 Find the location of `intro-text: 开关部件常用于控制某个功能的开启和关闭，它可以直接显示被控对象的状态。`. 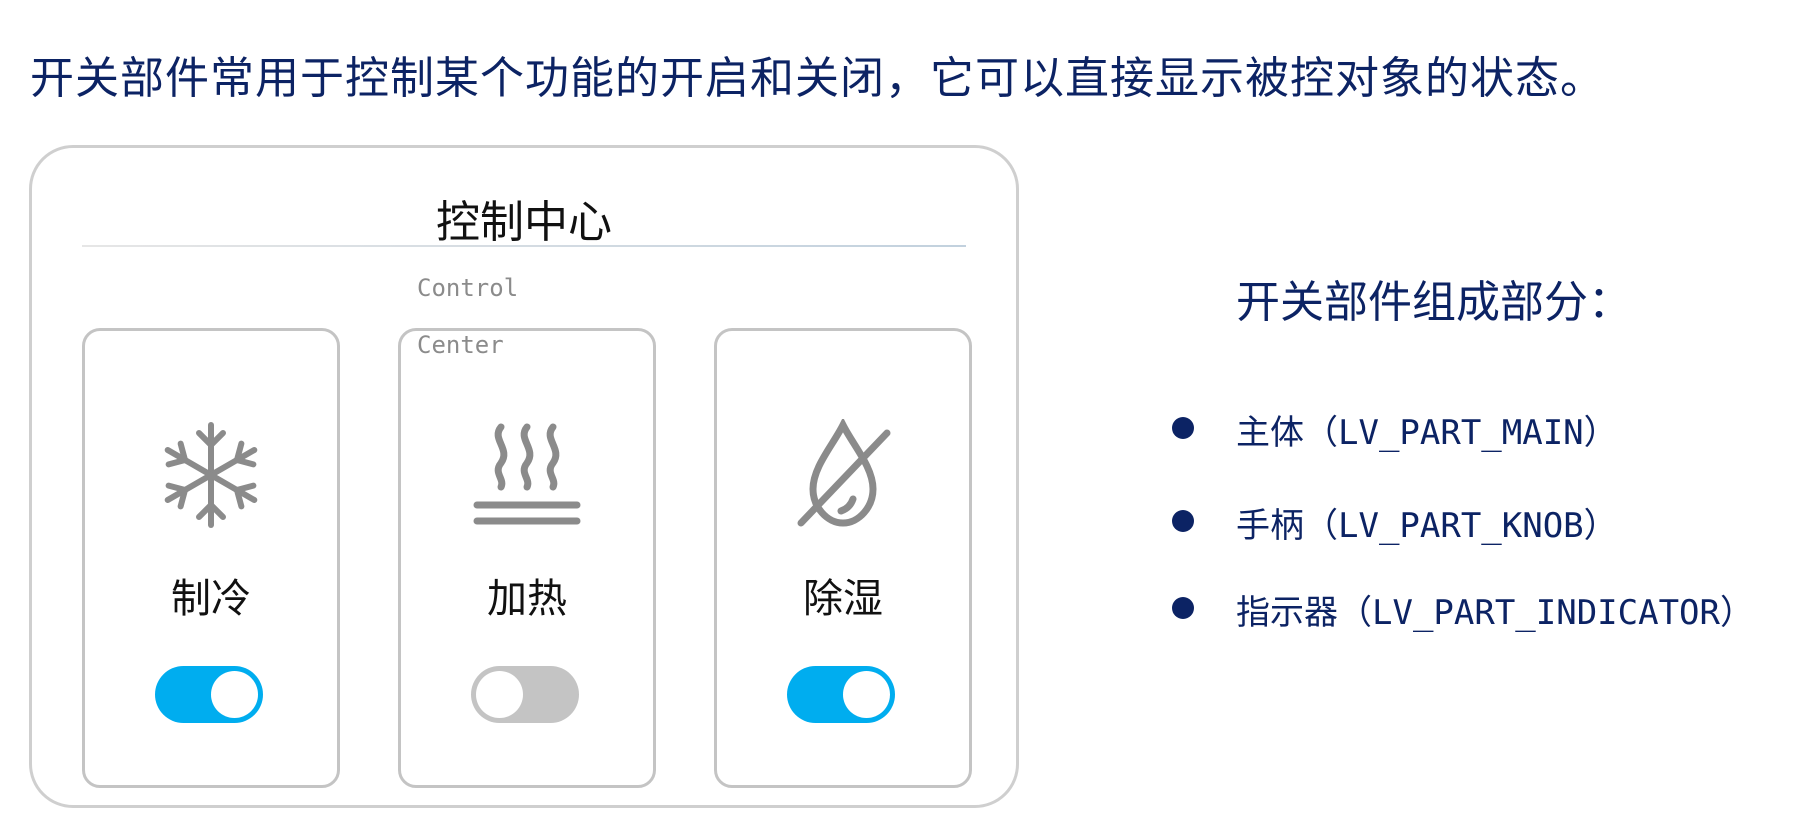

intro-text: 开关部件常用于控制某个功能的开启和关闭，它可以直接显示被控对象的状态。 is located at coordinates (817, 78).